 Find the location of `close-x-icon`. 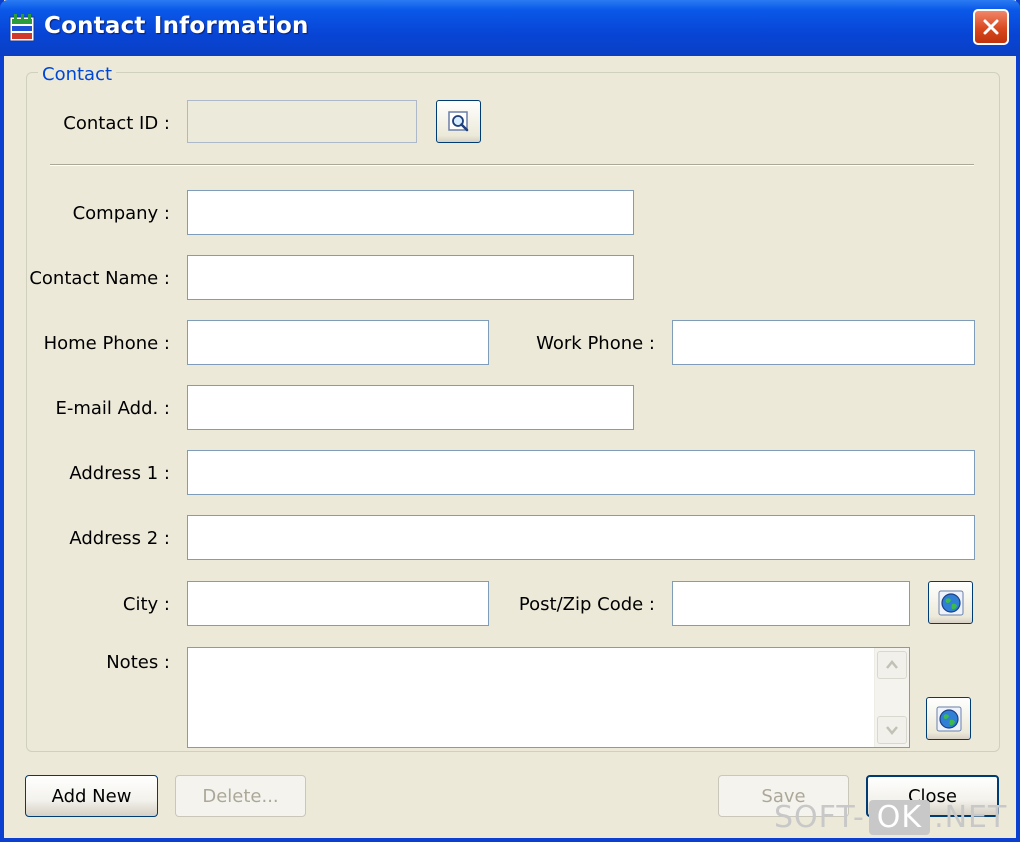

close-x-icon is located at coordinates (991, 27).